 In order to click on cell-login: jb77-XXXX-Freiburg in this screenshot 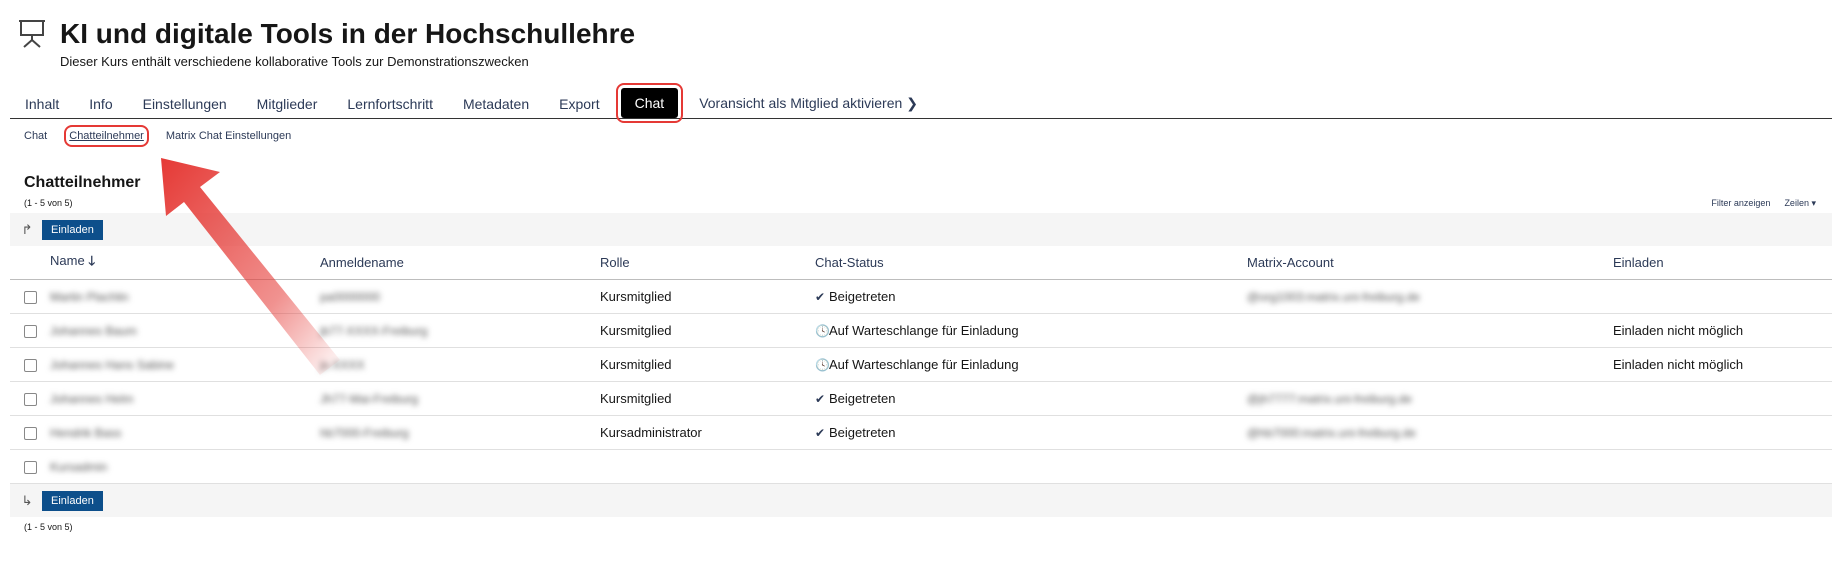, I will do `click(460, 330)`.